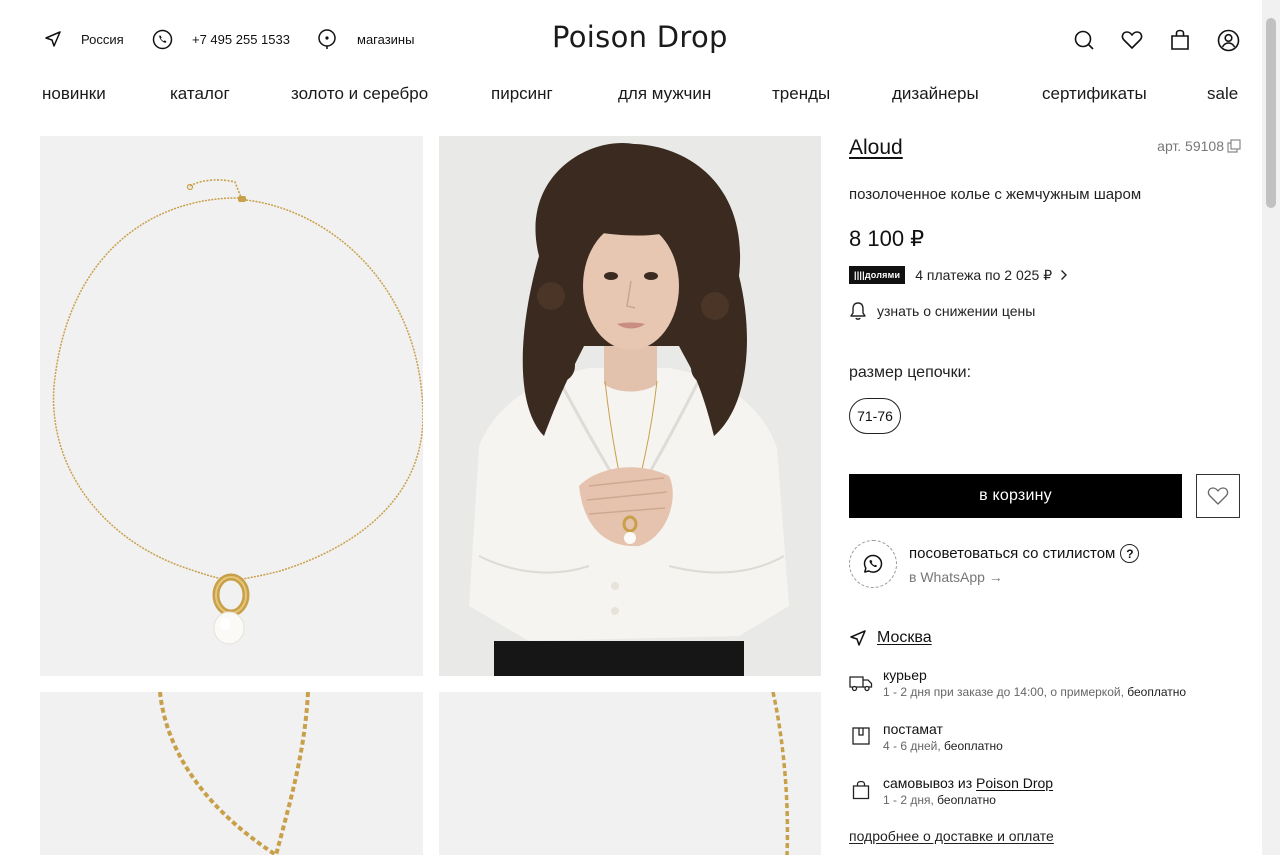  Describe the element at coordinates (664, 94) in the screenshot. I see `nav-item-men: для мужчин` at that location.